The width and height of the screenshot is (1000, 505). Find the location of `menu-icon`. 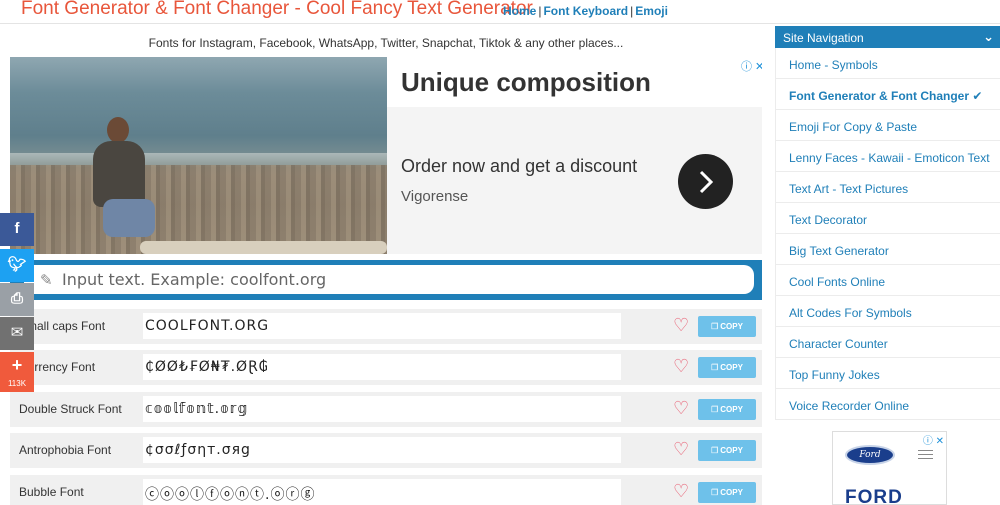

menu-icon is located at coordinates (925, 456).